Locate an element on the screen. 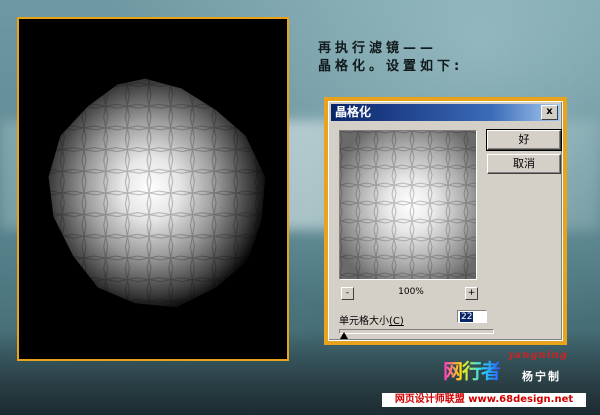 This screenshot has width=600, height=415. cell-size-label: 单元格大小(C) is located at coordinates (371, 319).